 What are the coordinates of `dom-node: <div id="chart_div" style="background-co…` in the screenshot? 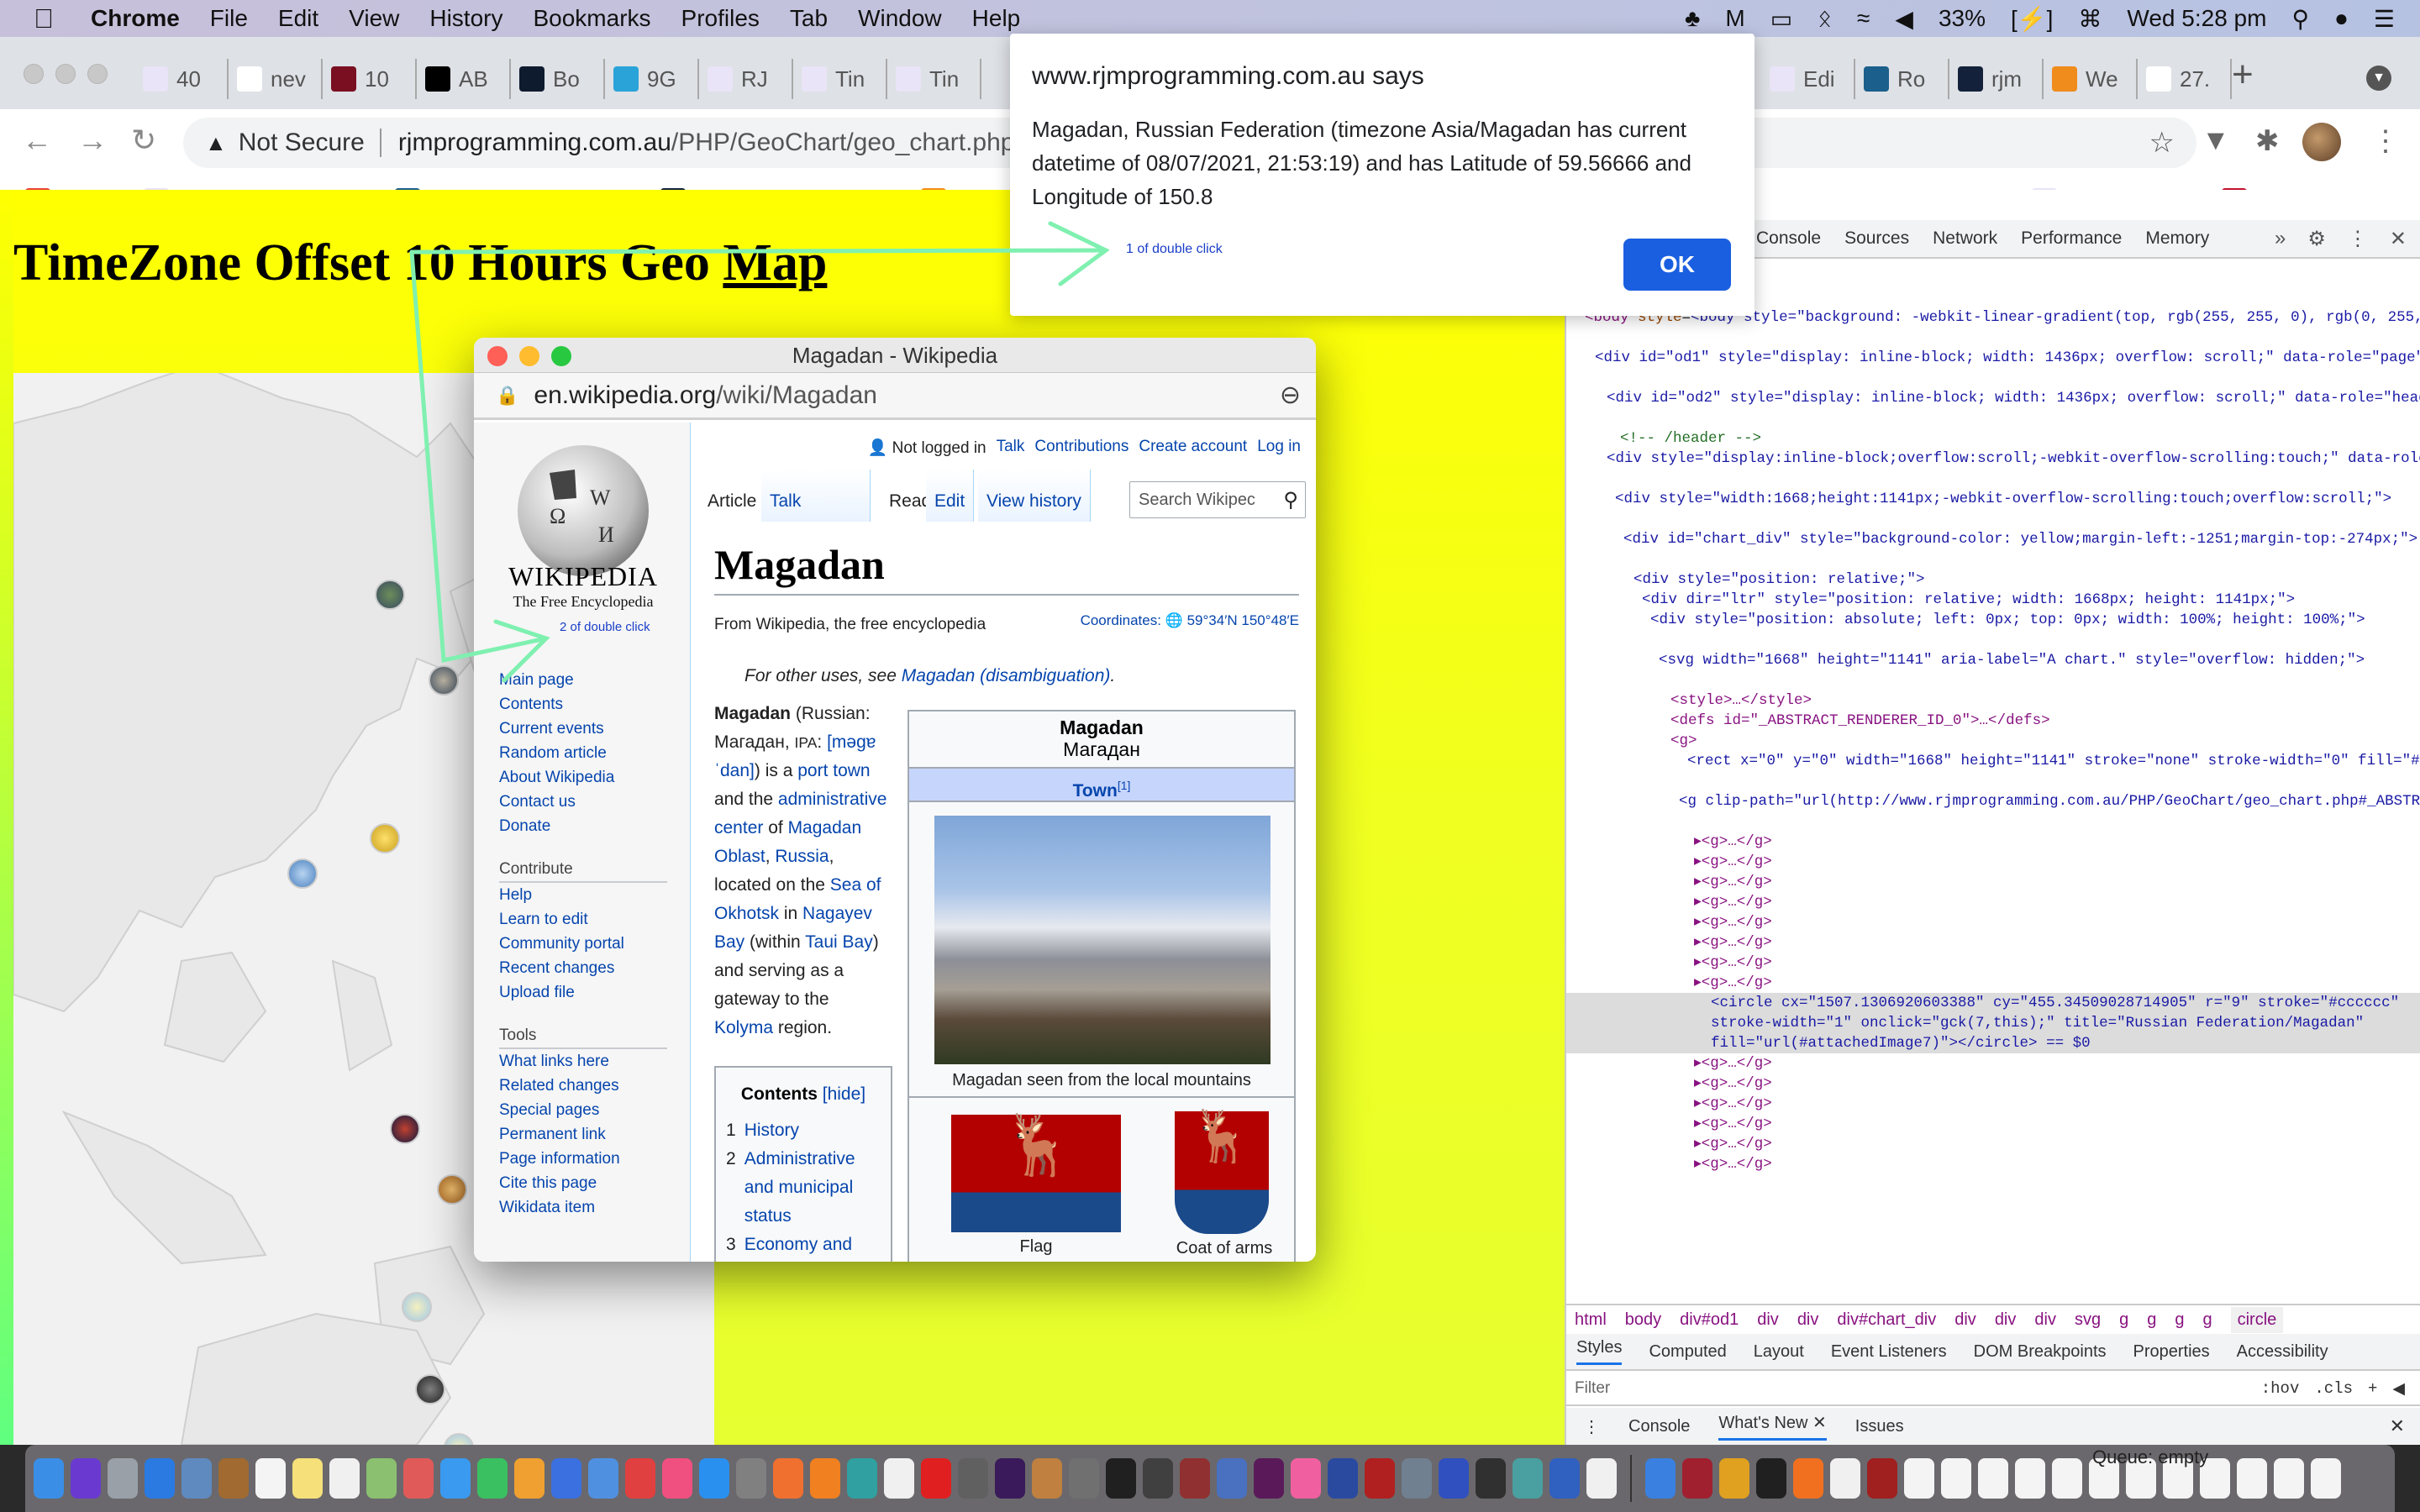 It's located at (1993, 539).